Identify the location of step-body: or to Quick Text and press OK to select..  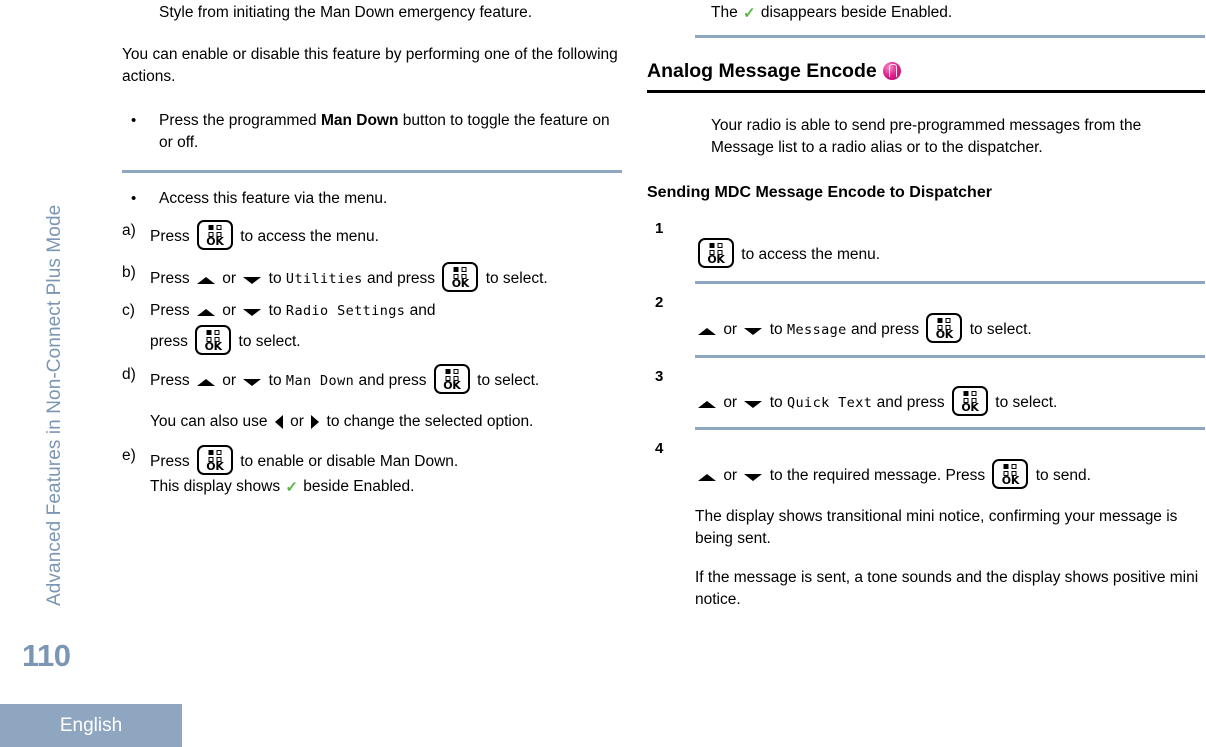
(950, 401).